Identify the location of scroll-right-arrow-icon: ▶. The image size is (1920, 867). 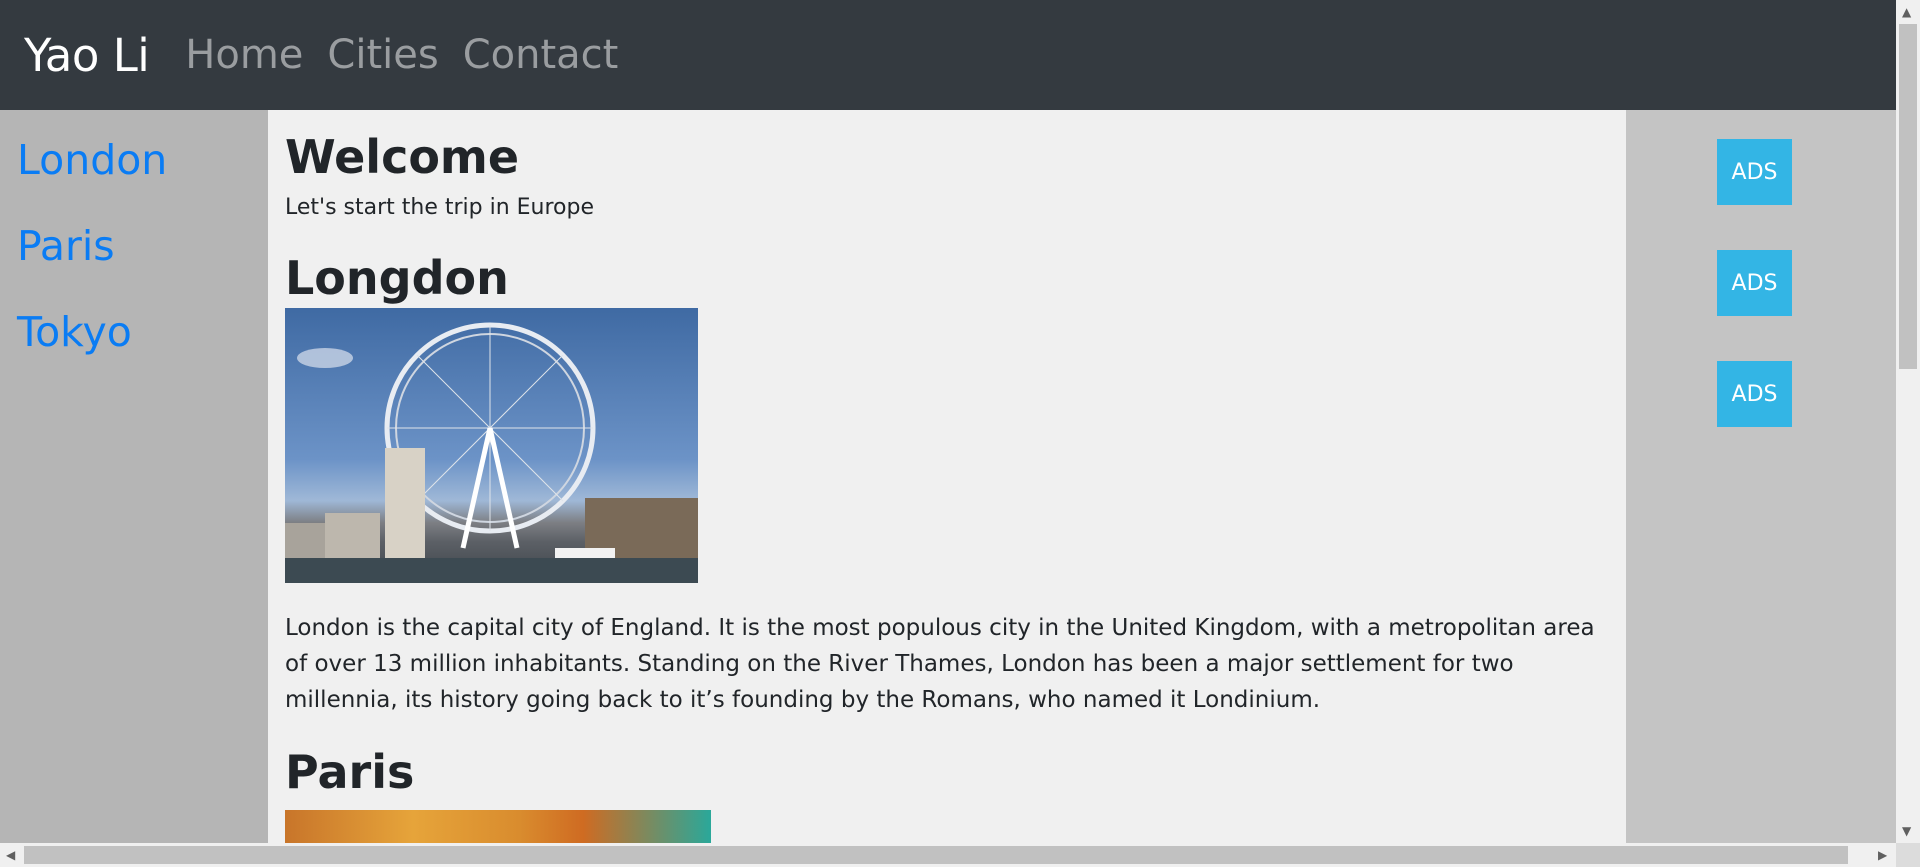
(1882, 855).